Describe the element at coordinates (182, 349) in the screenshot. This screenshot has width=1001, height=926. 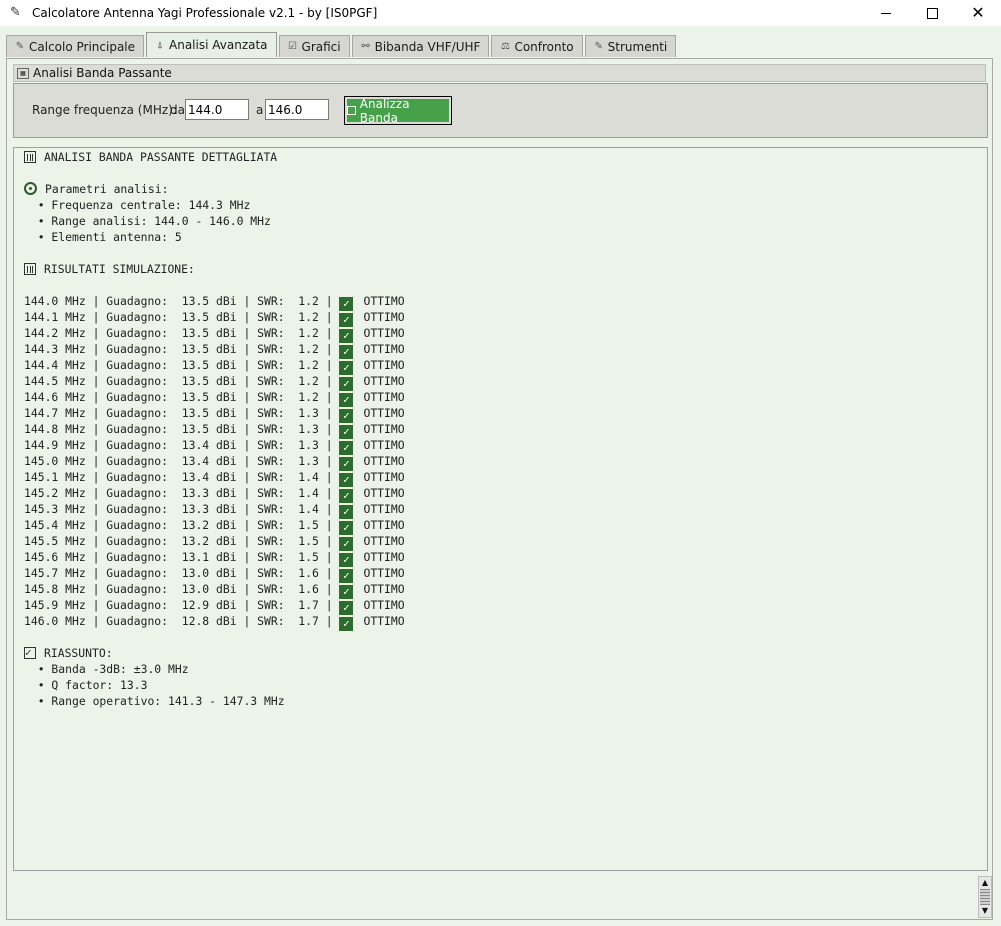
I see `result-row-text: 144.3 MHz | Guadagno: 13.5 dBi | SWR` at that location.